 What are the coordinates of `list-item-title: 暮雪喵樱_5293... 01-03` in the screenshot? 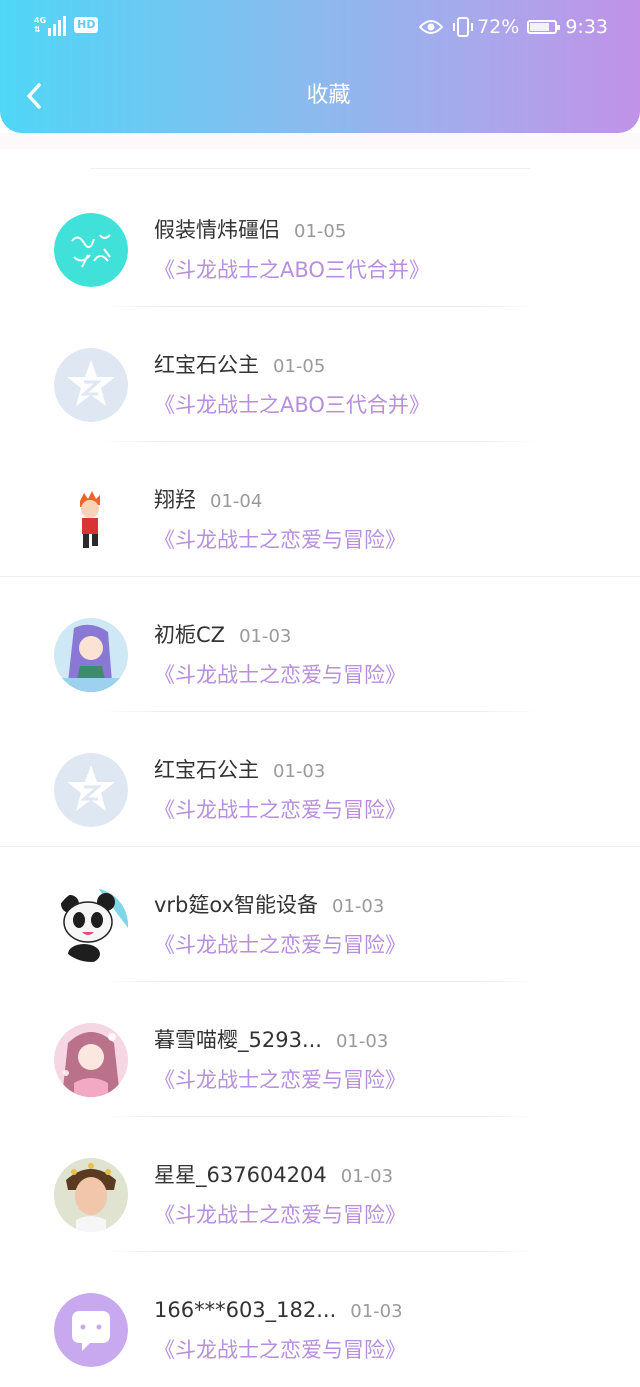 It's located at (271, 1041).